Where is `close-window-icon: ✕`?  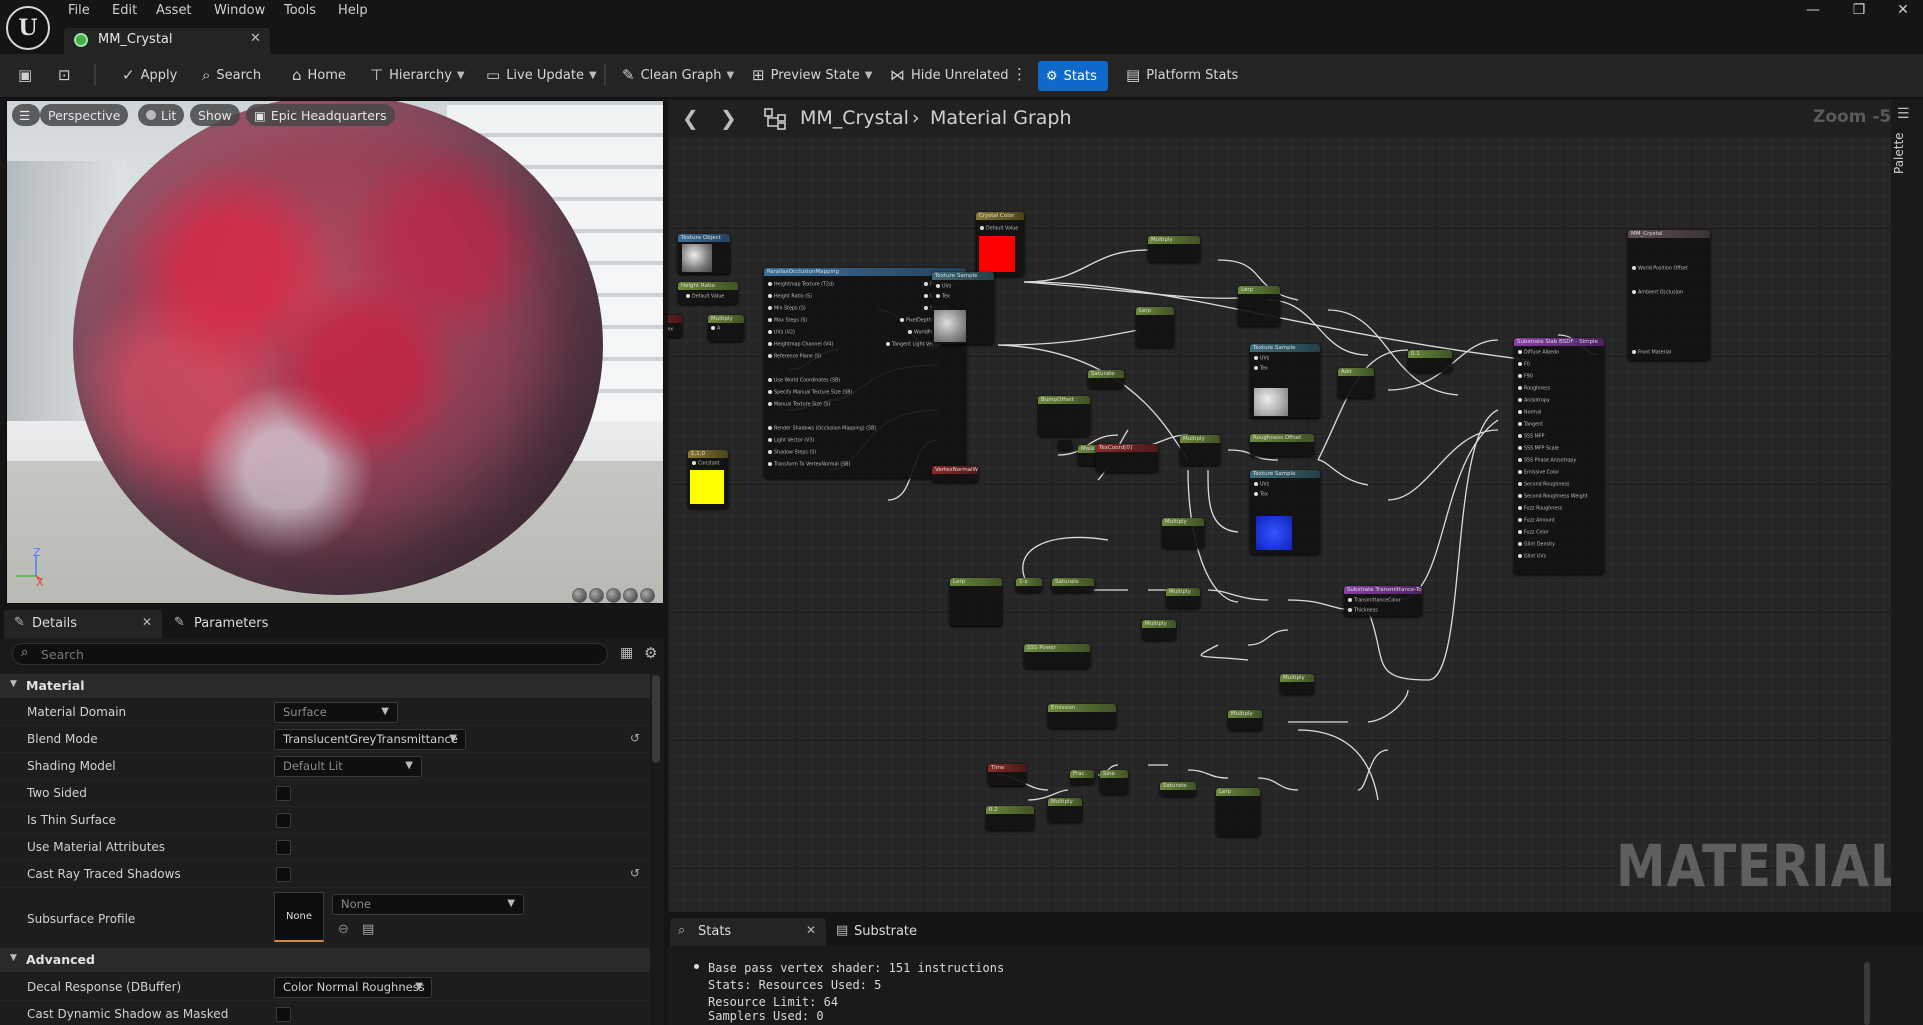 close-window-icon: ✕ is located at coordinates (1903, 10).